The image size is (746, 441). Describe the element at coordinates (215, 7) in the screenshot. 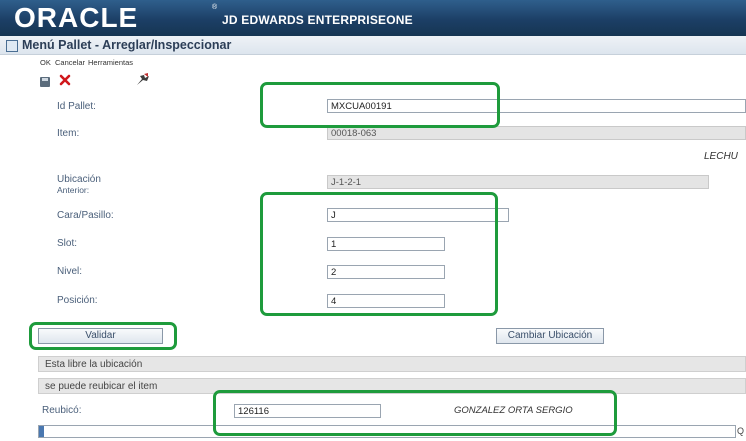

I see `trademark-symbol: ®` at that location.